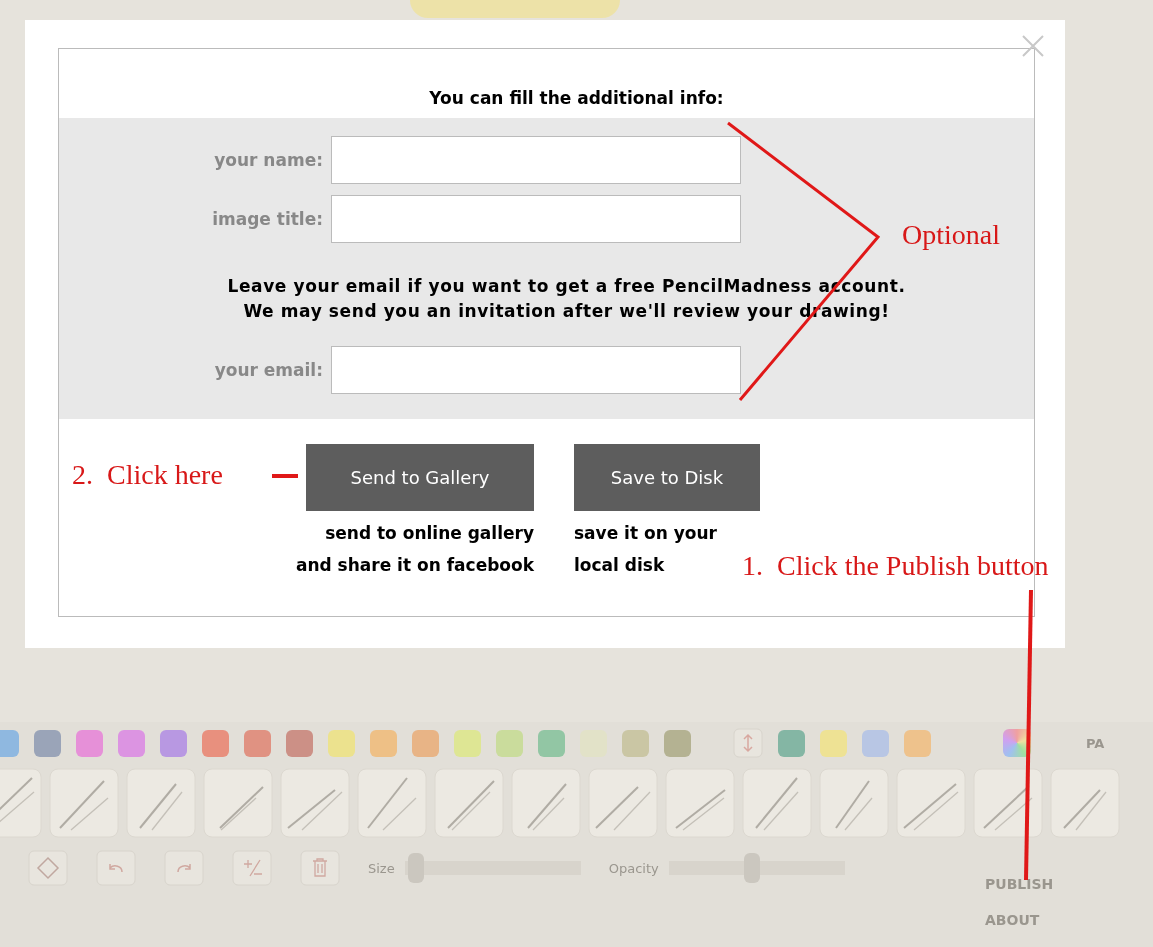 The height and width of the screenshot is (947, 1153). Describe the element at coordinates (184, 868) in the screenshot. I see `redo-icon` at that location.